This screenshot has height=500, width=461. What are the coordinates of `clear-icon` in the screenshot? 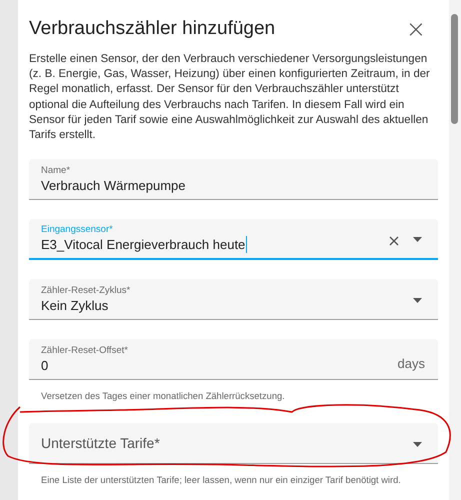 It's located at (394, 241).